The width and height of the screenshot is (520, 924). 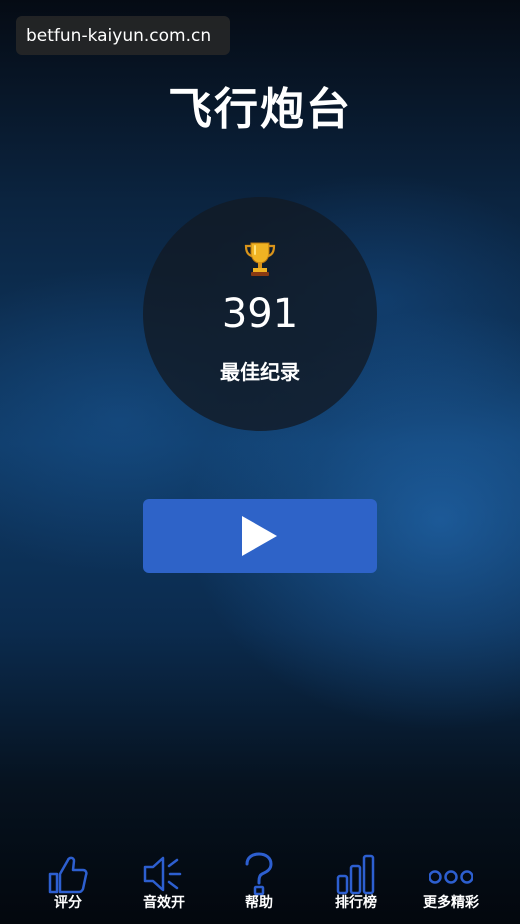 I want to click on game-title: 飞行炮台, so click(x=260, y=109).